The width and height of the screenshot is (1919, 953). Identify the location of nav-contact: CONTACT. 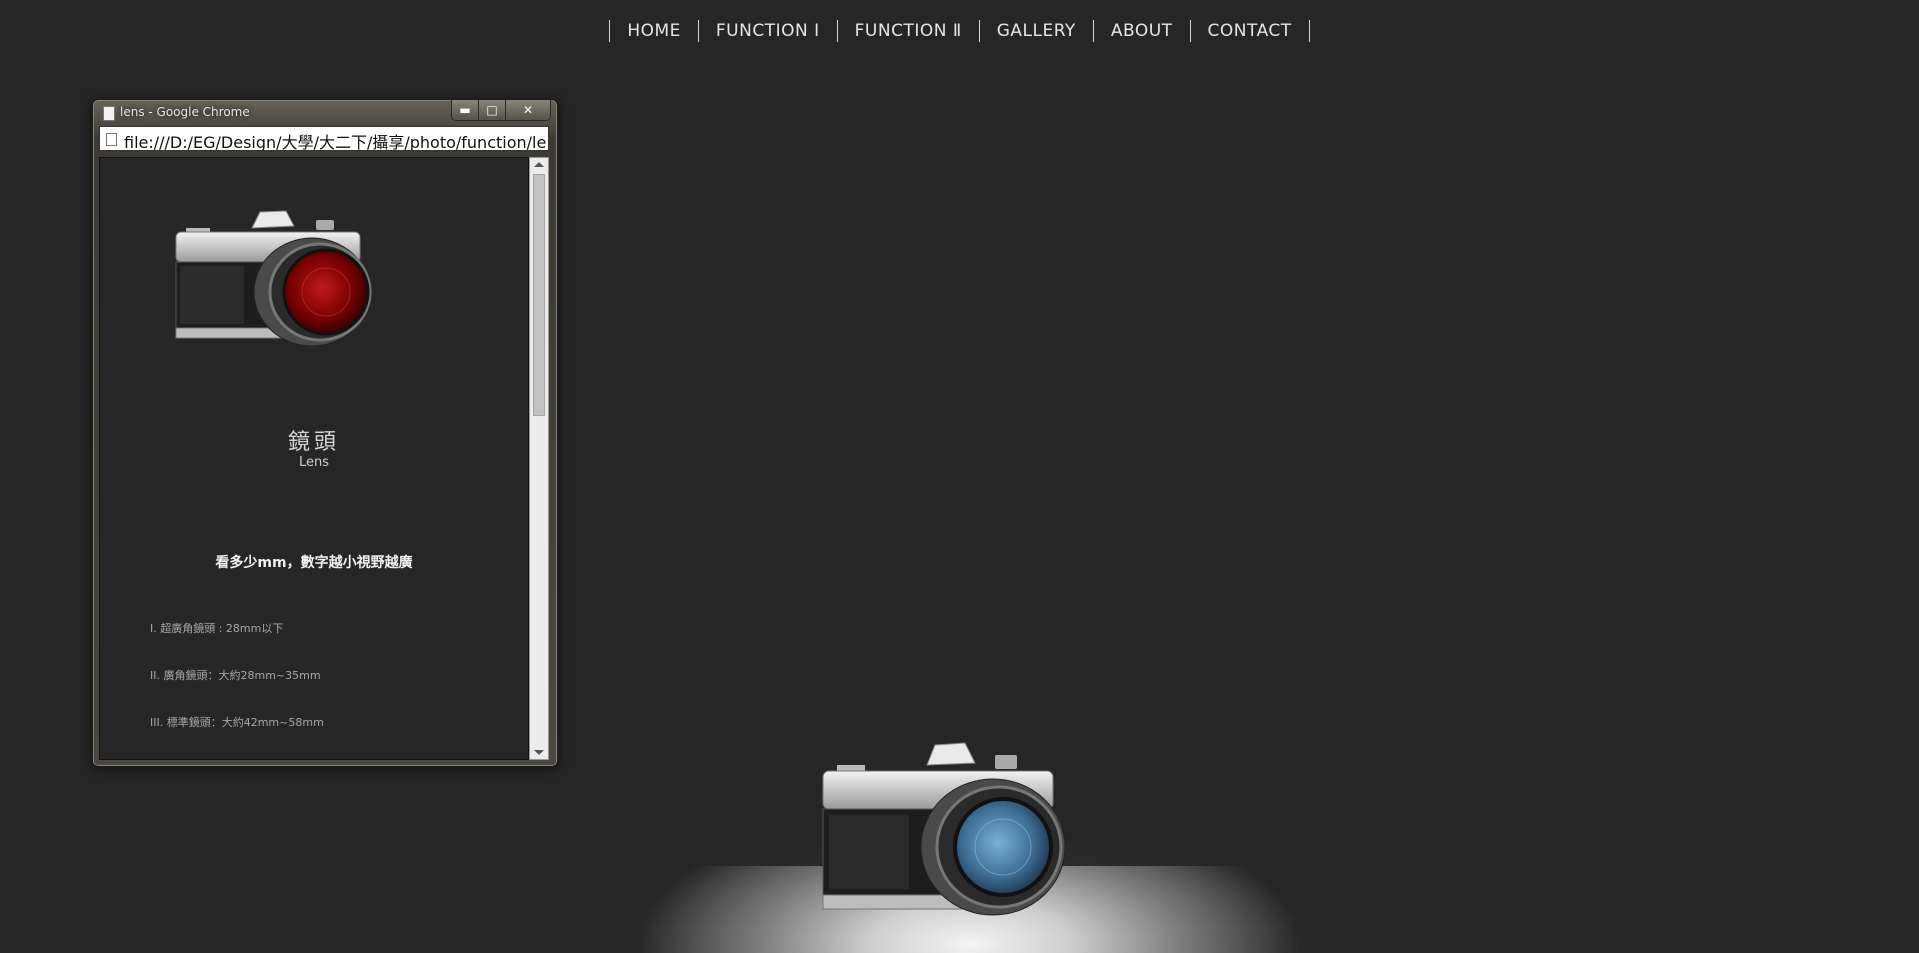
(1250, 31).